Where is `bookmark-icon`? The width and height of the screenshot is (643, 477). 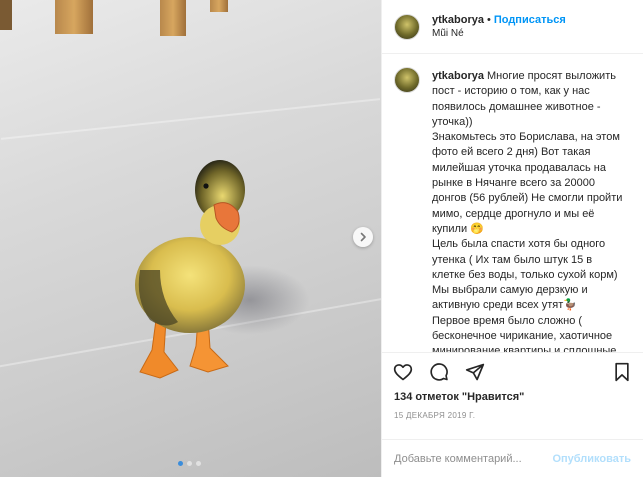
bookmark-icon is located at coordinates (622, 371).